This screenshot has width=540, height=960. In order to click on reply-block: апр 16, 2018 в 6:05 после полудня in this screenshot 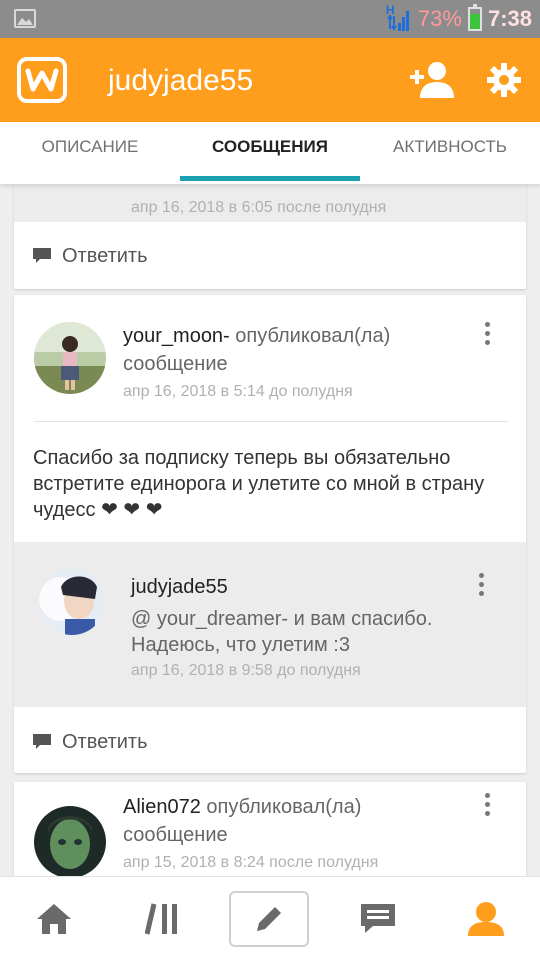, I will do `click(270, 203)`.